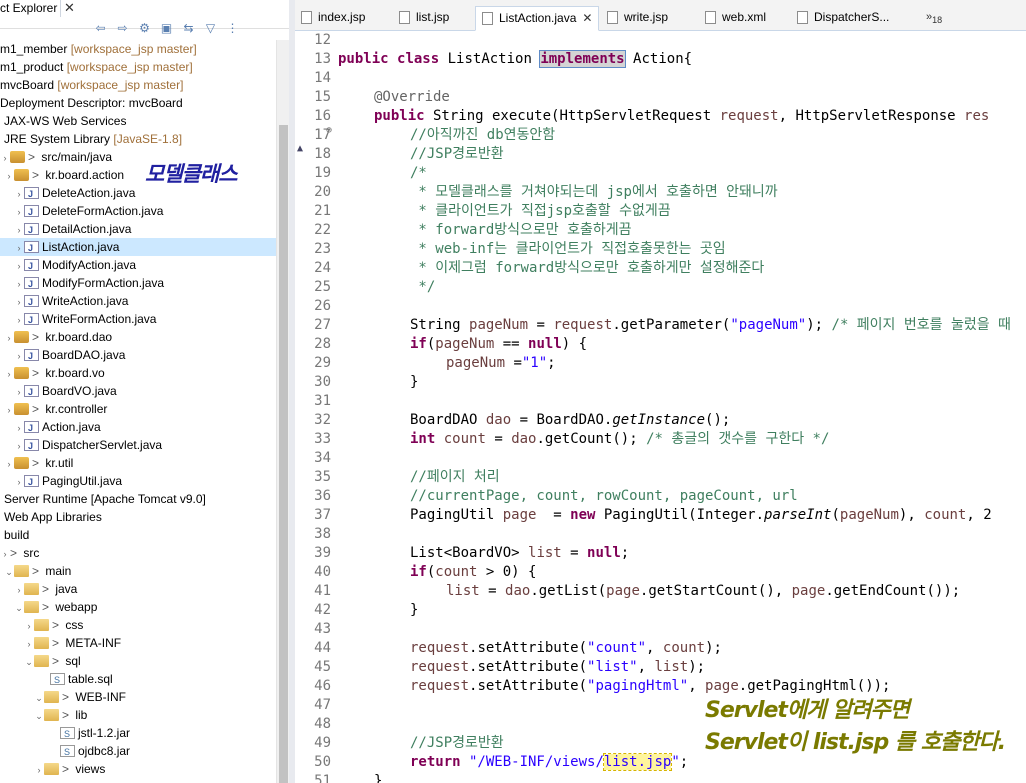 The width and height of the screenshot is (1026, 783). Describe the element at coordinates (70, 769) in the screenshot. I see `tree-item: › > views` at that location.